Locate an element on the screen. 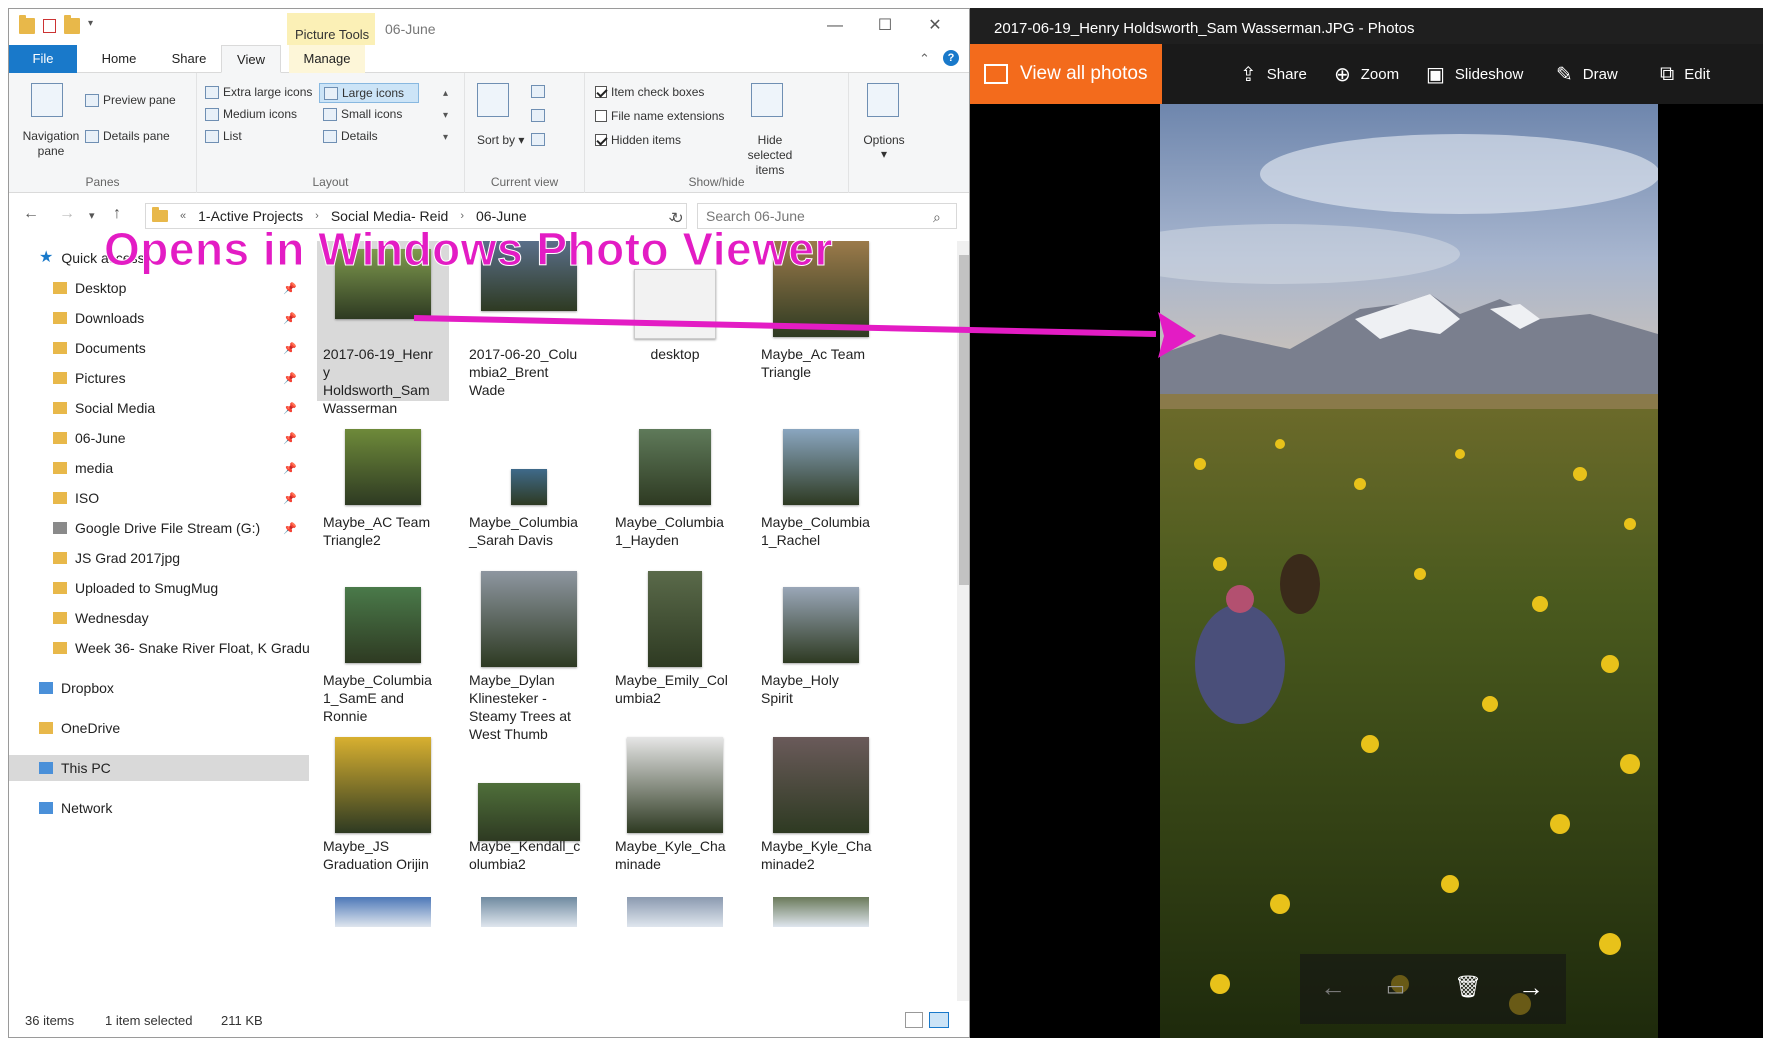 The height and width of the screenshot is (1054, 1771). sidebar-item: Documents 📌 is located at coordinates (159, 348).